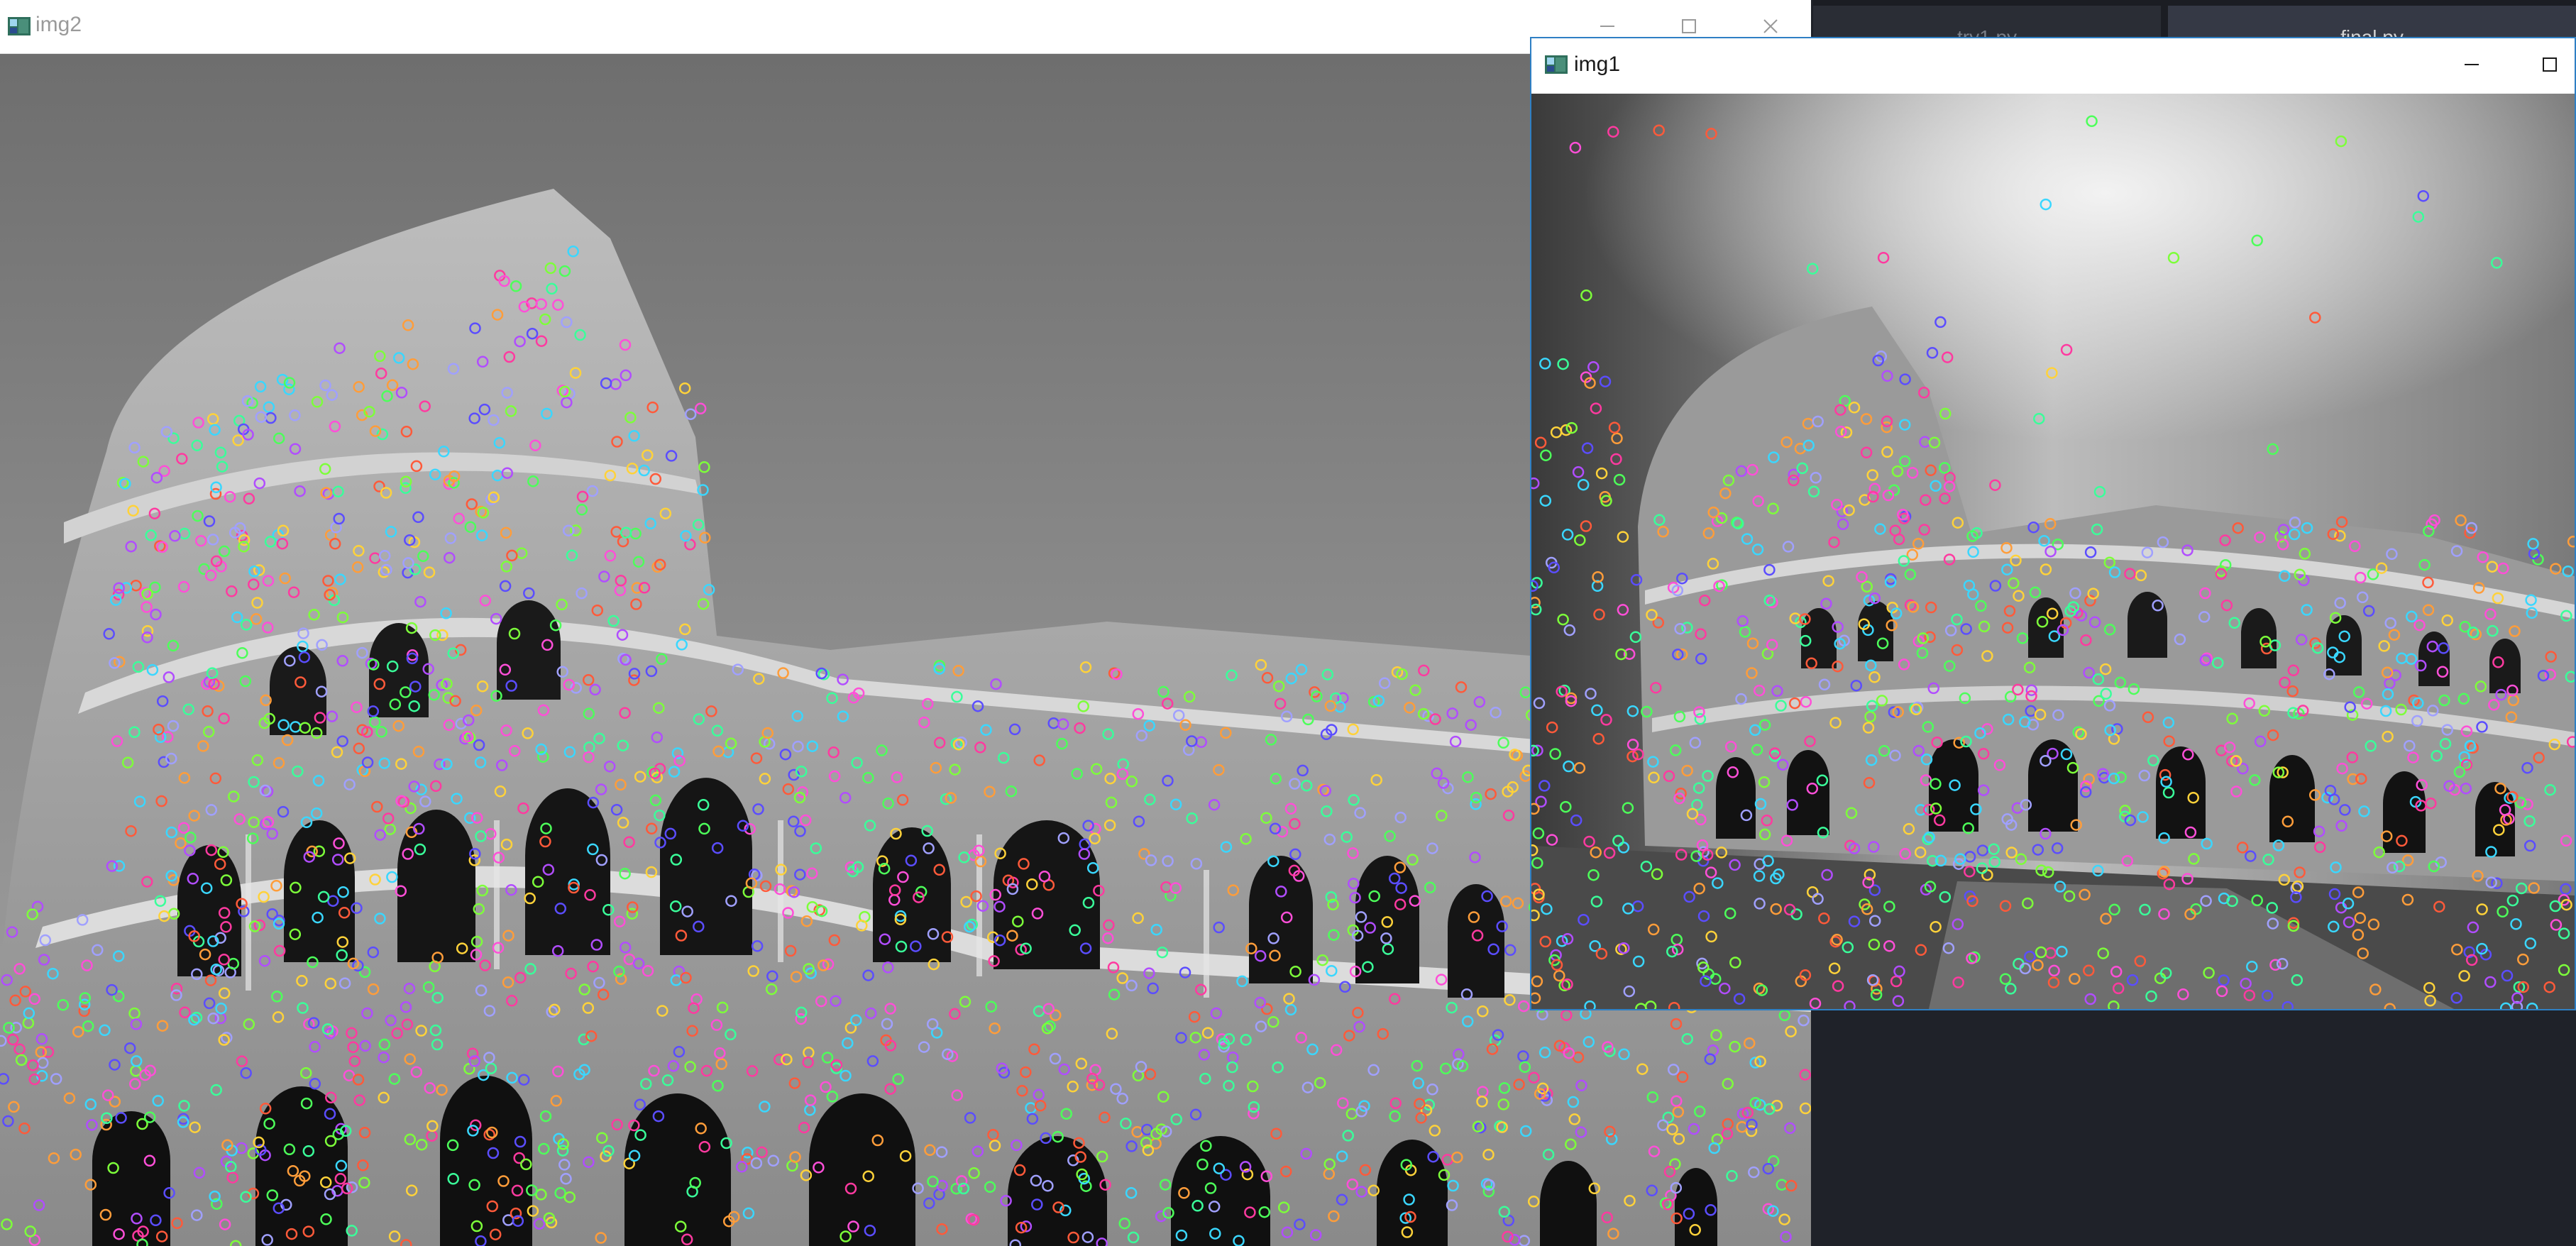 The image size is (2576, 1246). I want to click on maximize-icon, so click(2550, 64).